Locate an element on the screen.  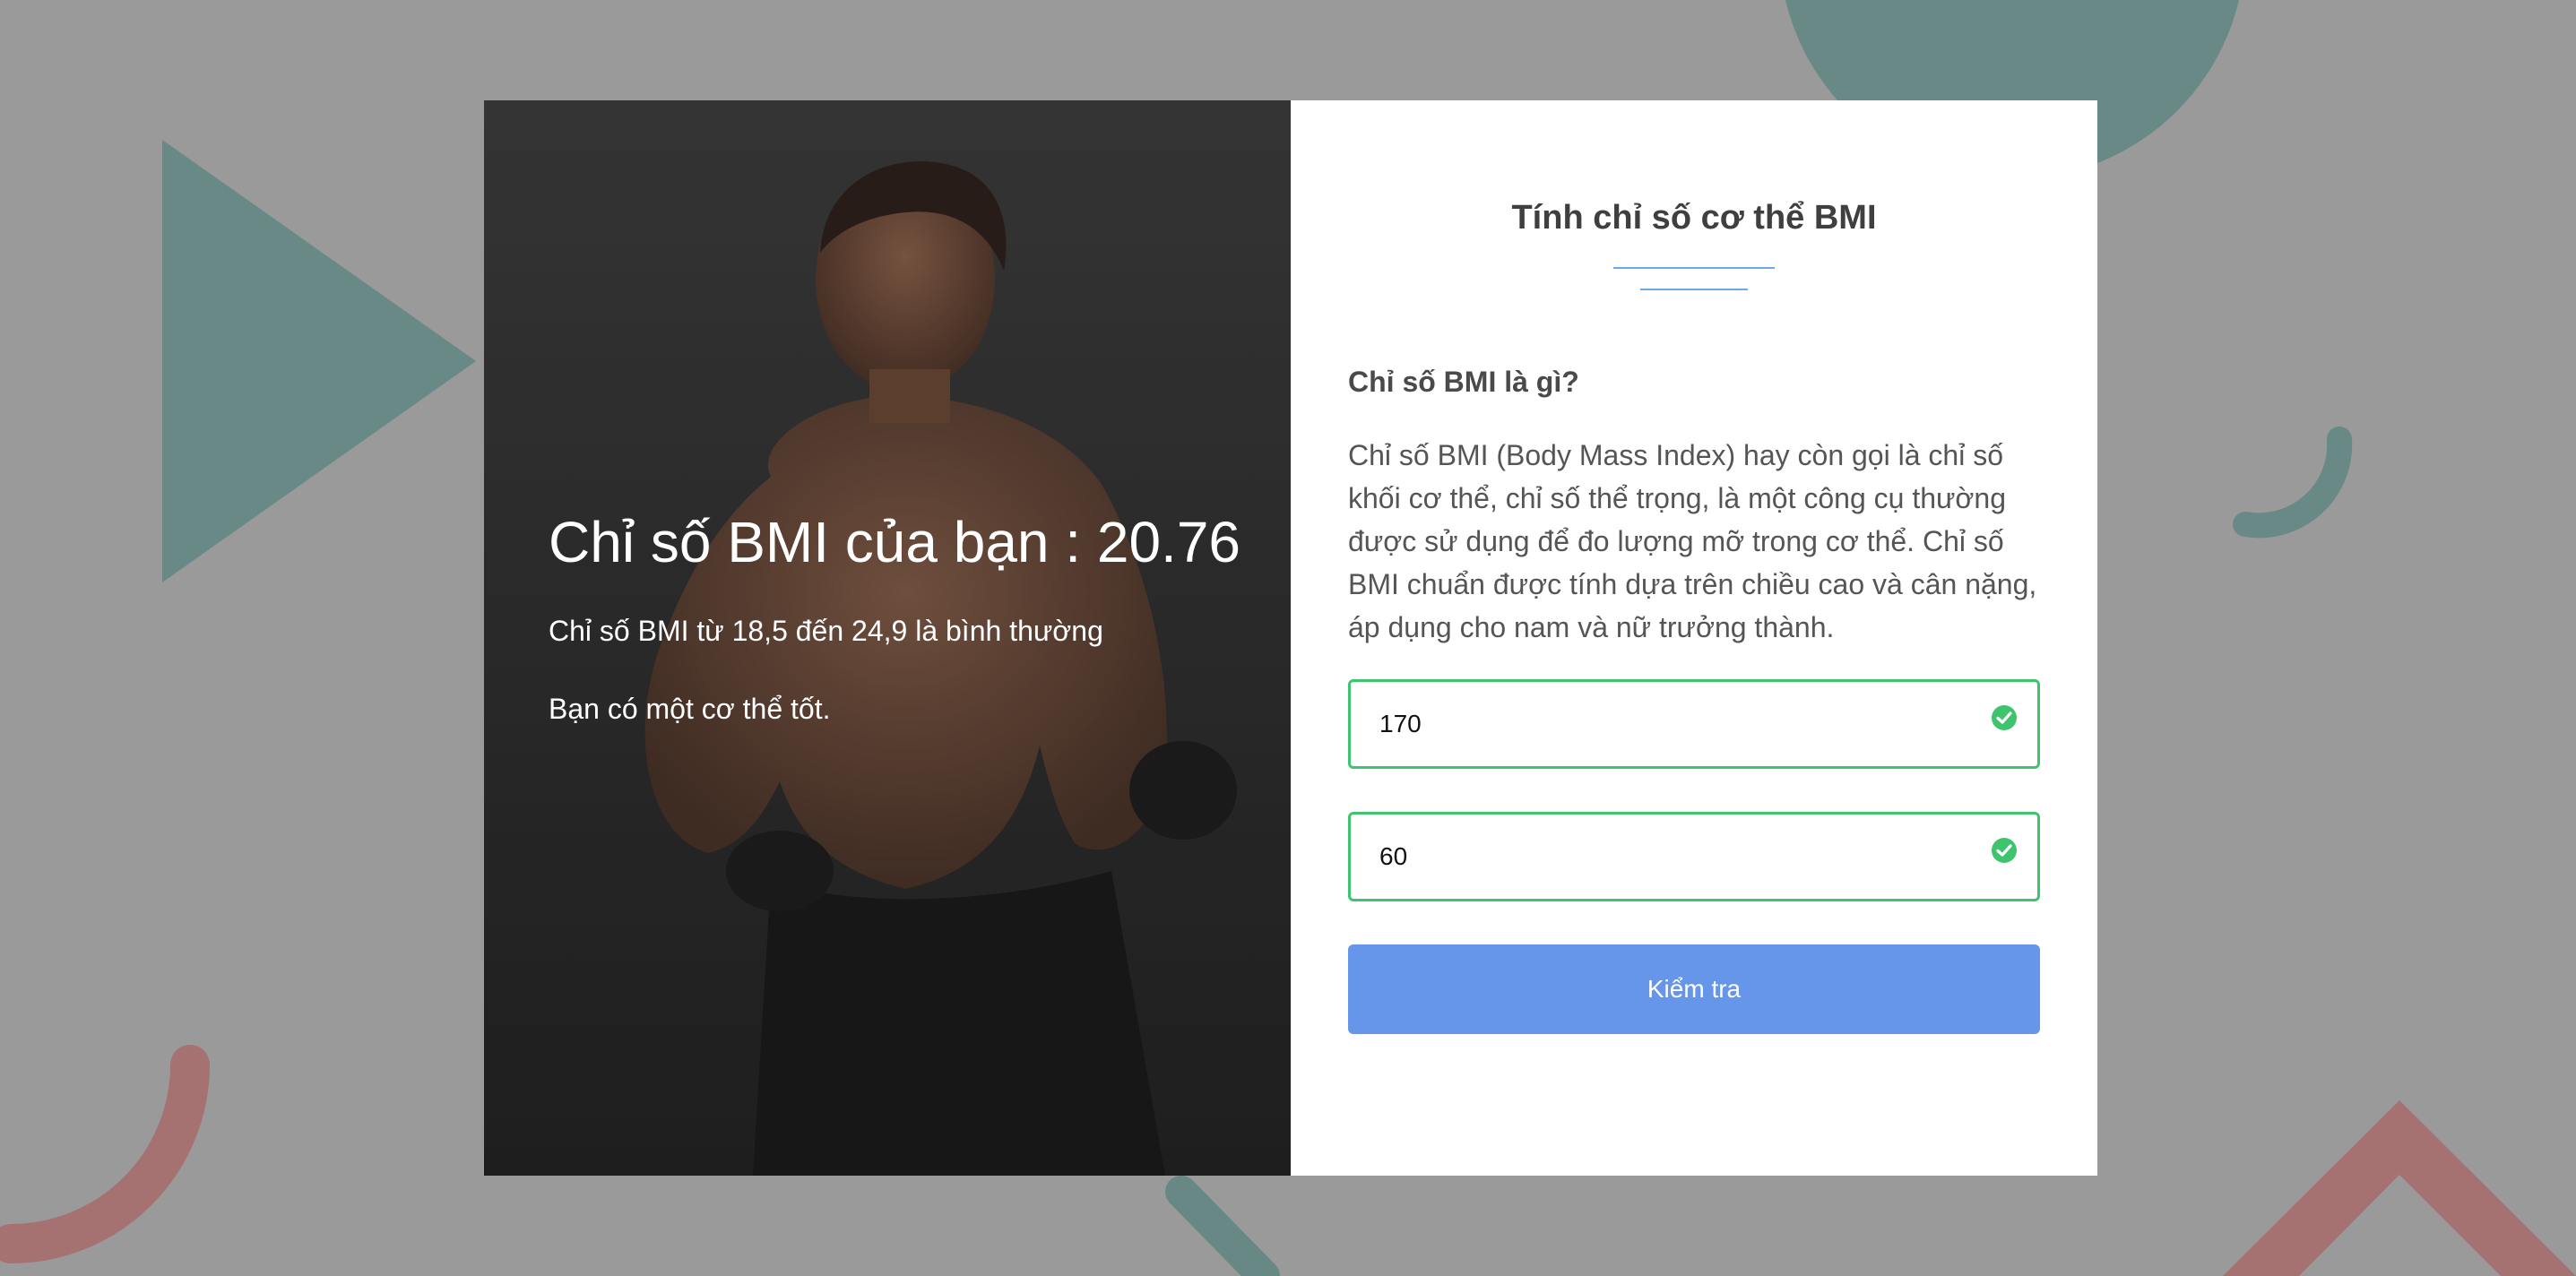
teal-arc-shape is located at coordinates (2293, 483).